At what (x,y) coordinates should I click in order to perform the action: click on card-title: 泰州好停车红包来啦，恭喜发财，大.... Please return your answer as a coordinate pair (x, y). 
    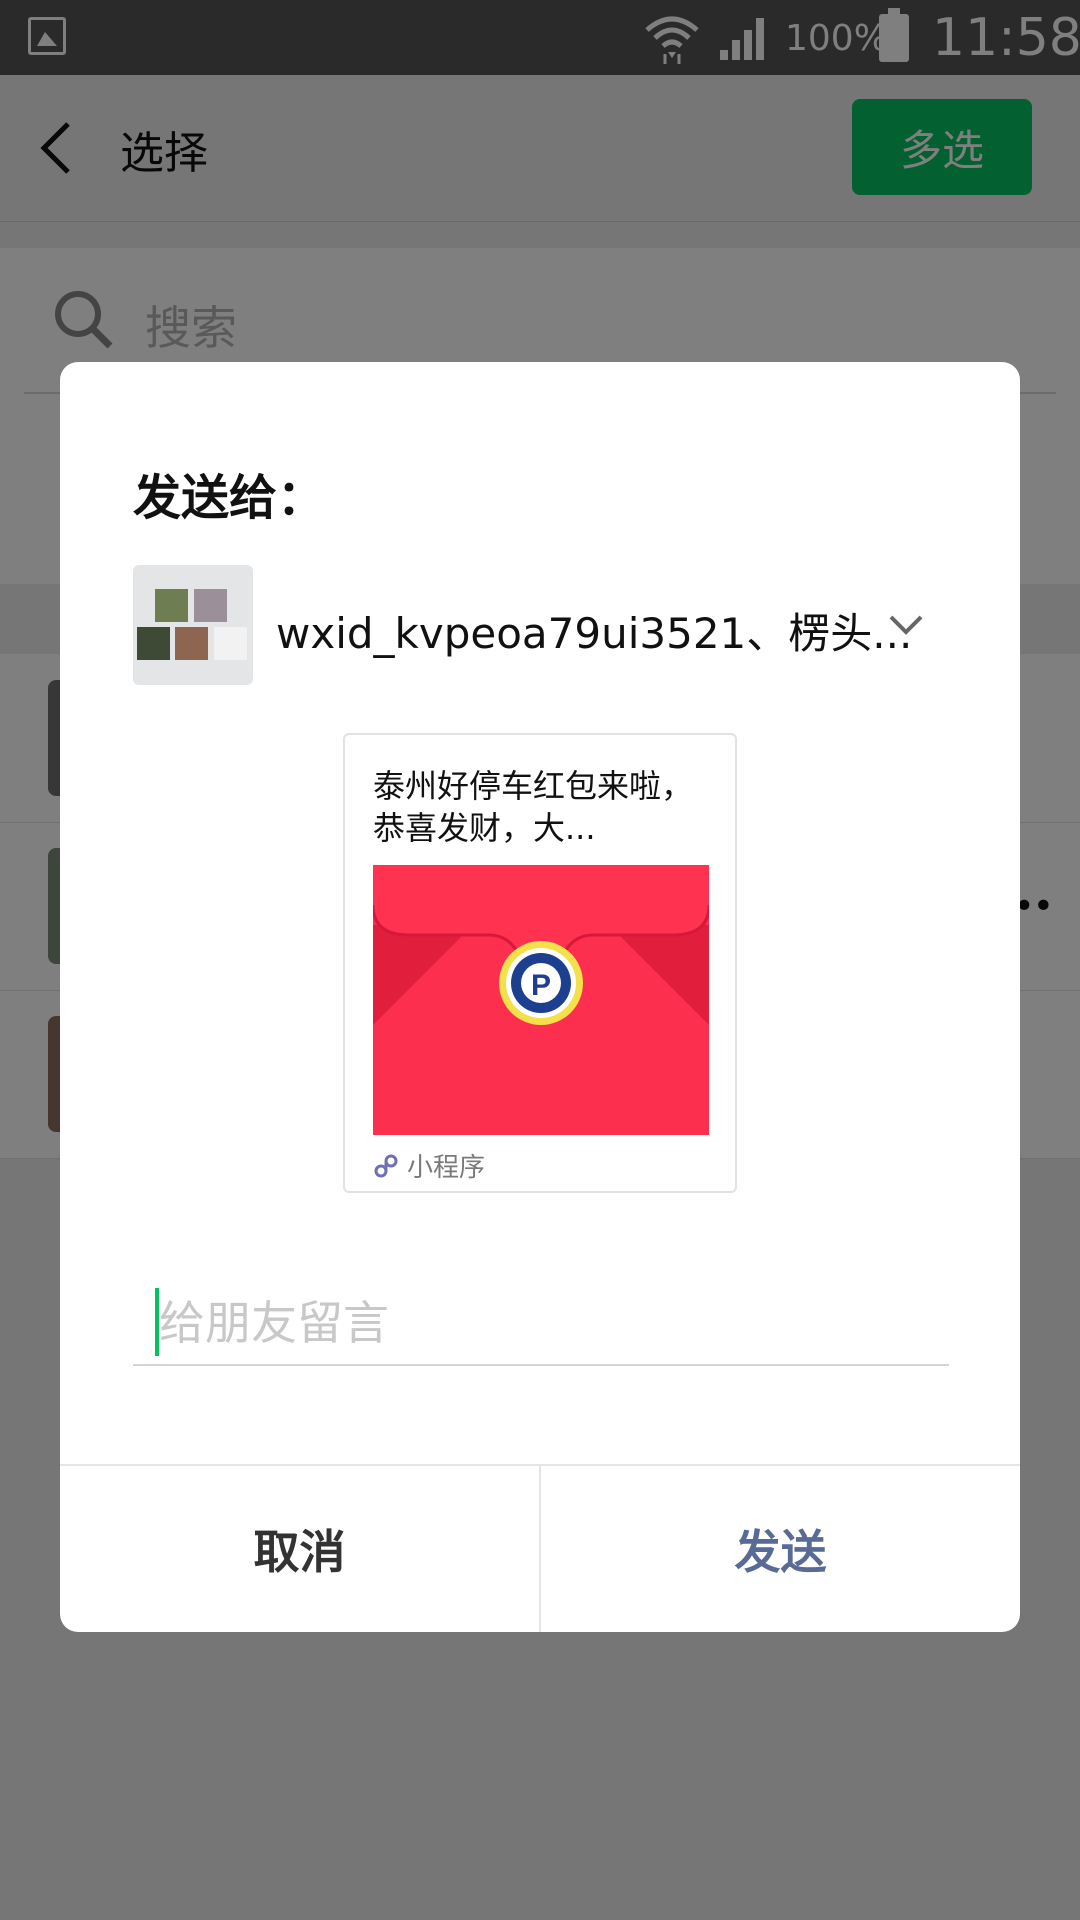
    Looking at the image, I should click on (533, 807).